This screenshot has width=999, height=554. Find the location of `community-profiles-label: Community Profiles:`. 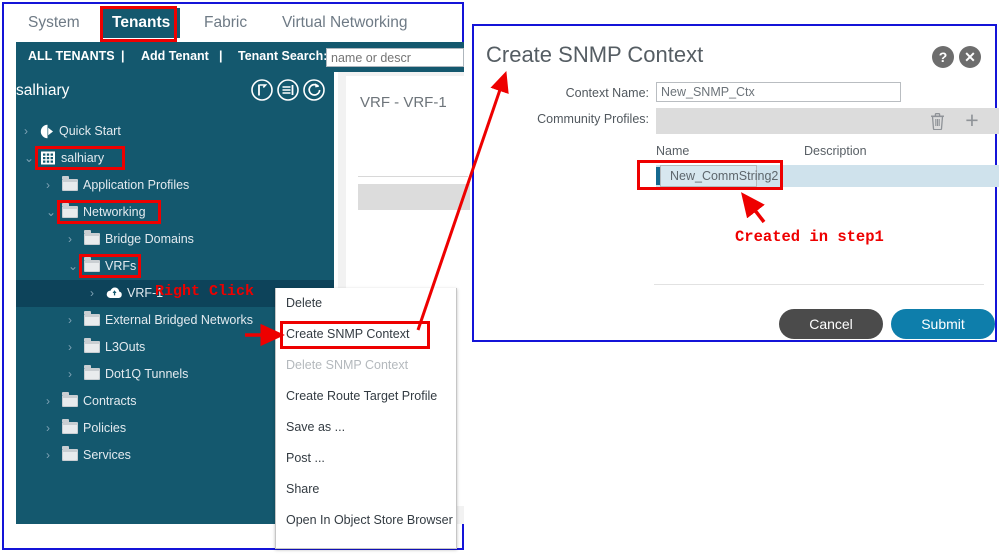

community-profiles-label: Community Profiles: is located at coordinates (593, 119).